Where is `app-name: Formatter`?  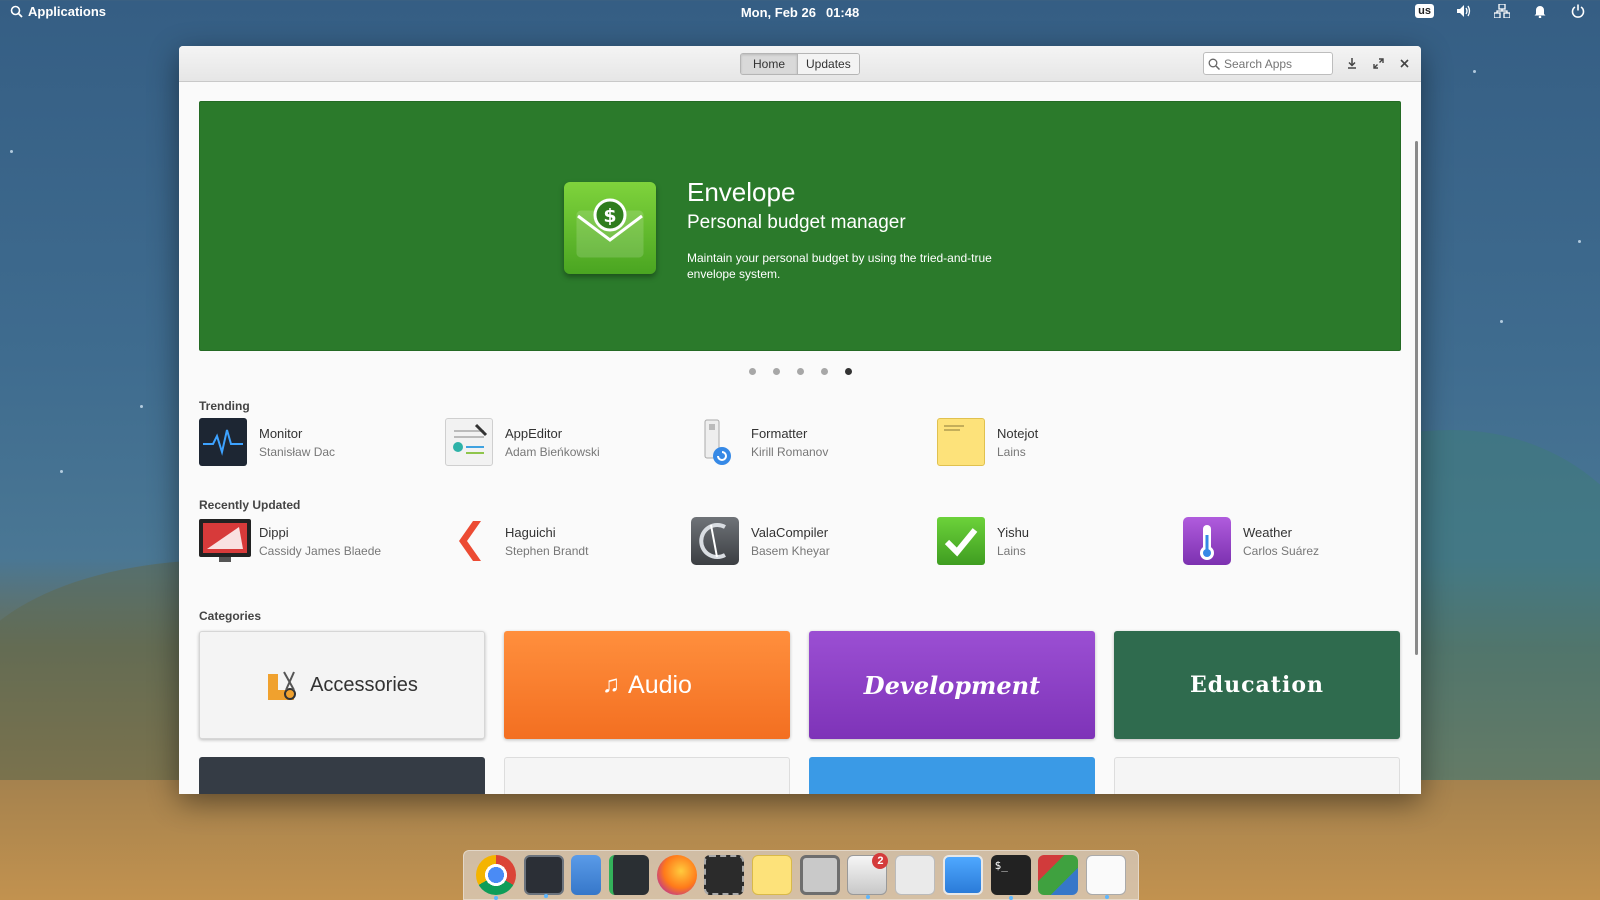
app-name: Formatter is located at coordinates (779, 433).